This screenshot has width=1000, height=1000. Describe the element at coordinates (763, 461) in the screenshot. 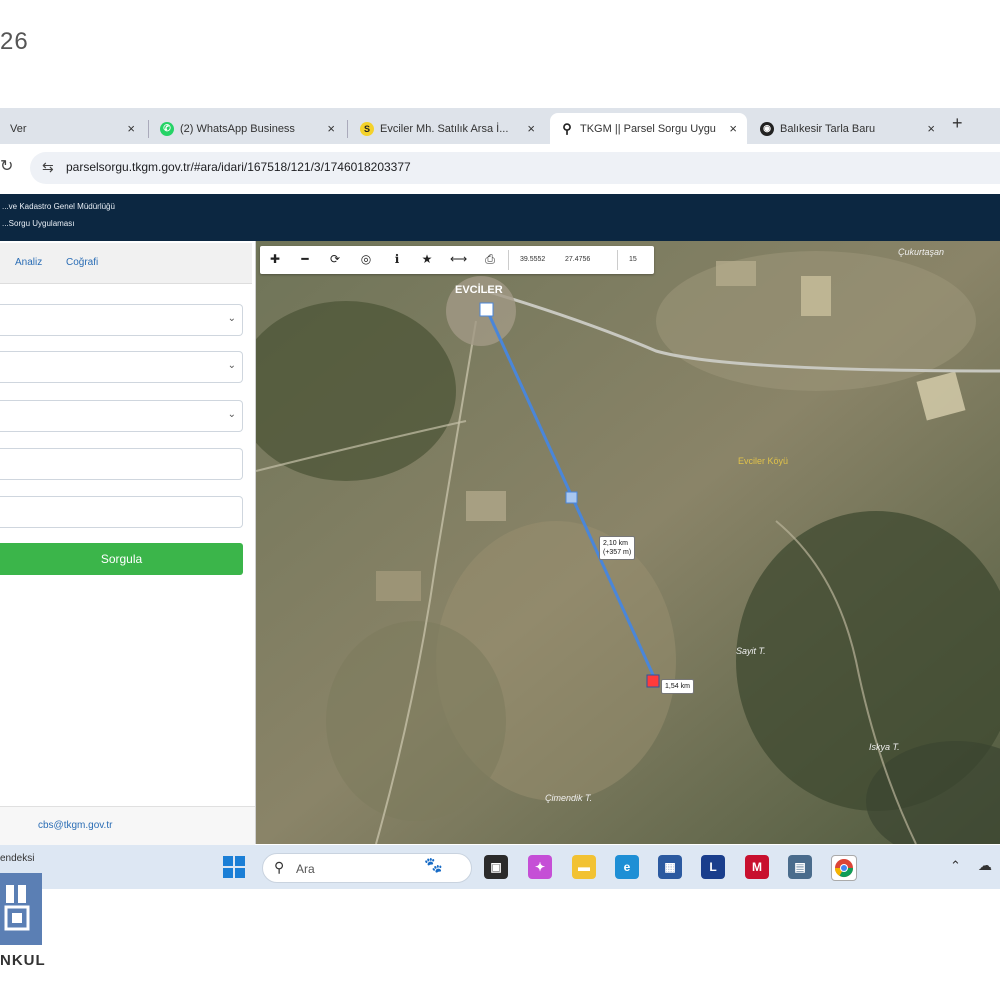

I see `place-label-yellow: Evciler Köyü` at that location.